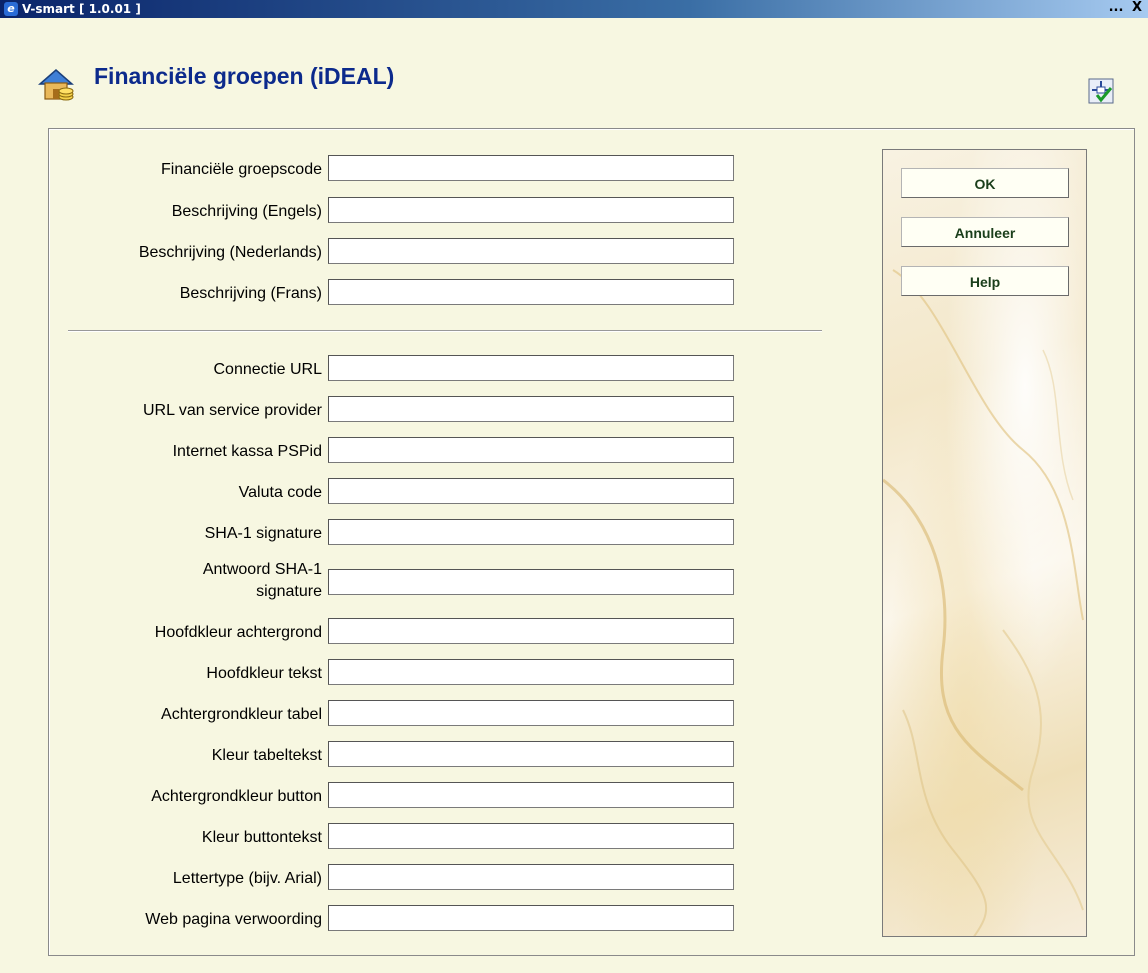  Describe the element at coordinates (531, 292) in the screenshot. I see `beschrijving-frans-field` at that location.